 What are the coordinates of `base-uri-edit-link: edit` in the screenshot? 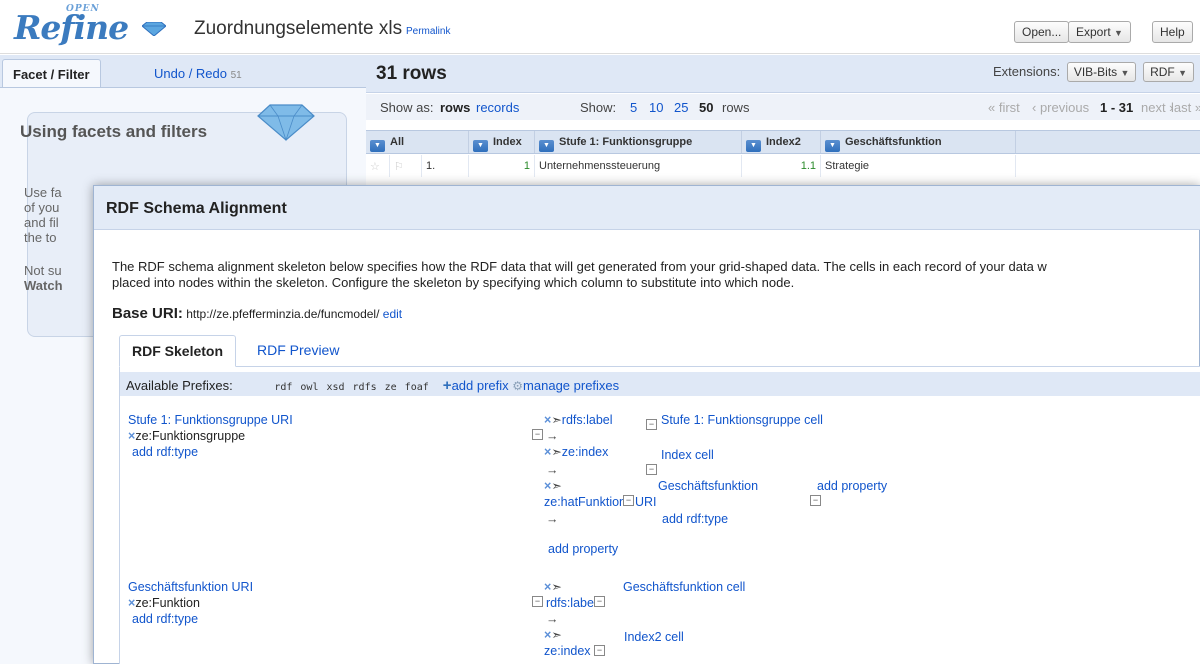 It's located at (392, 314).